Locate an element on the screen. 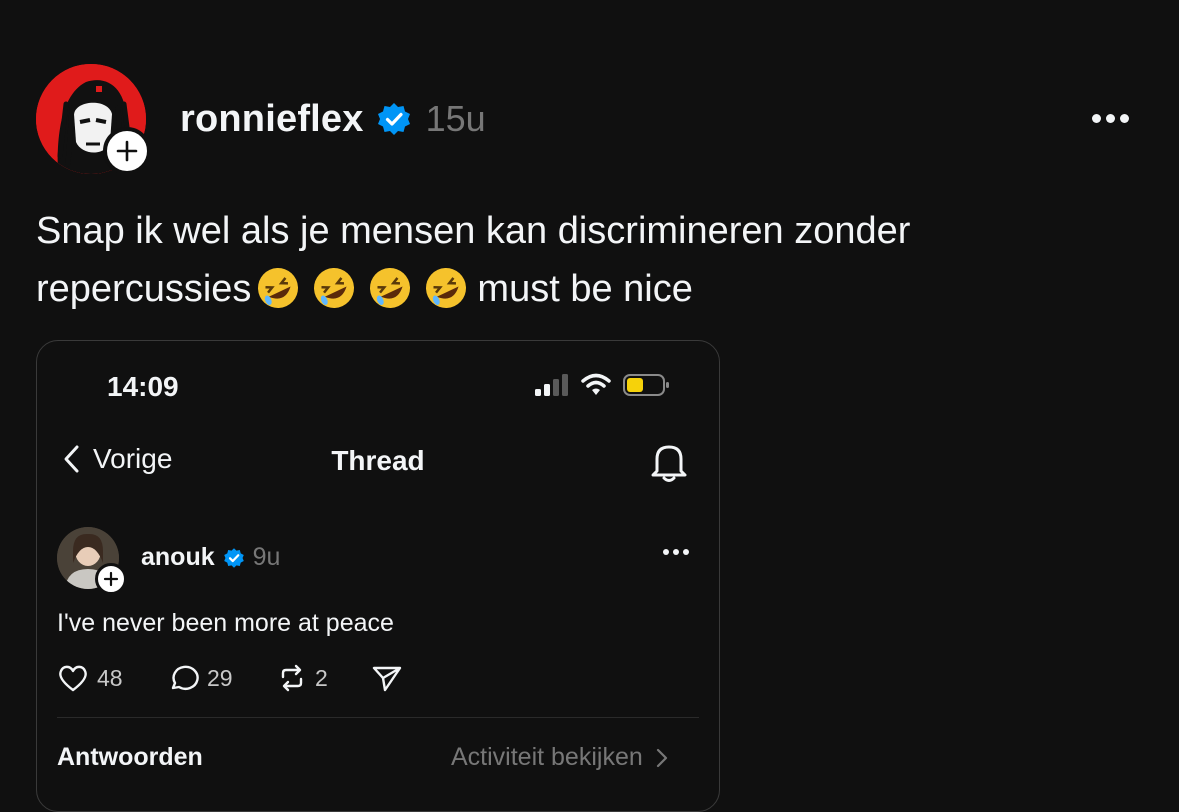  heart-icon is located at coordinates (73, 678).